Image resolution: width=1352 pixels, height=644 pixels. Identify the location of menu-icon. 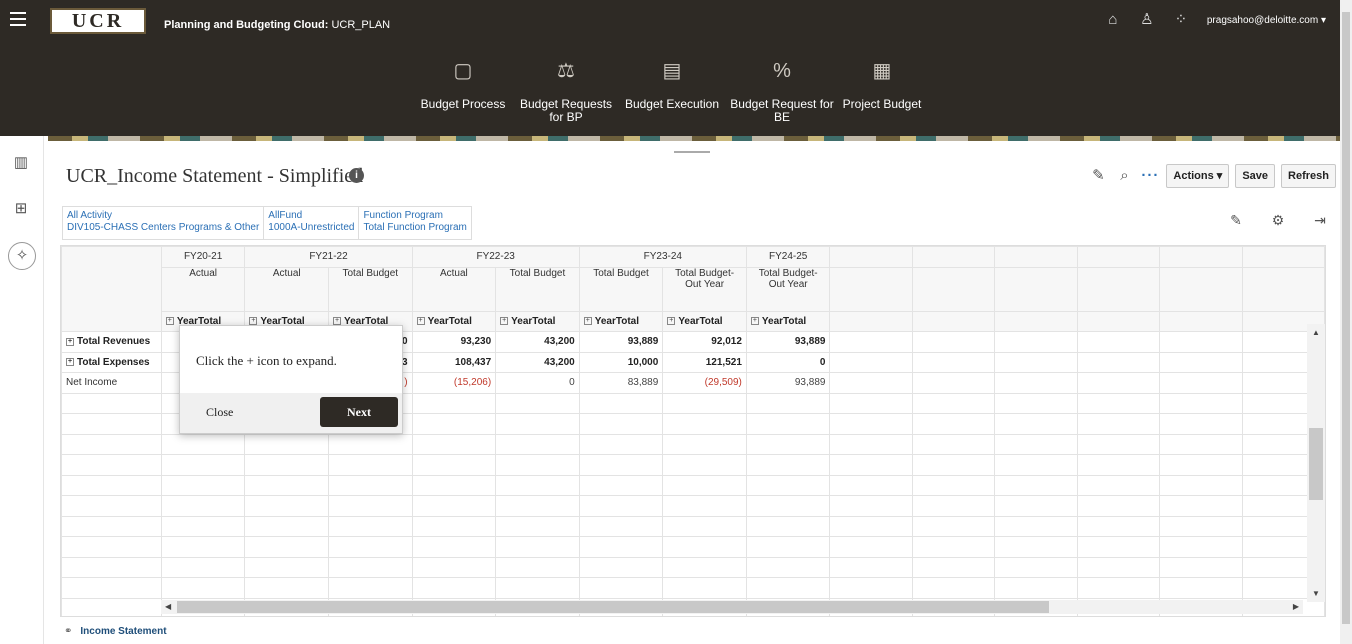
(18, 19).